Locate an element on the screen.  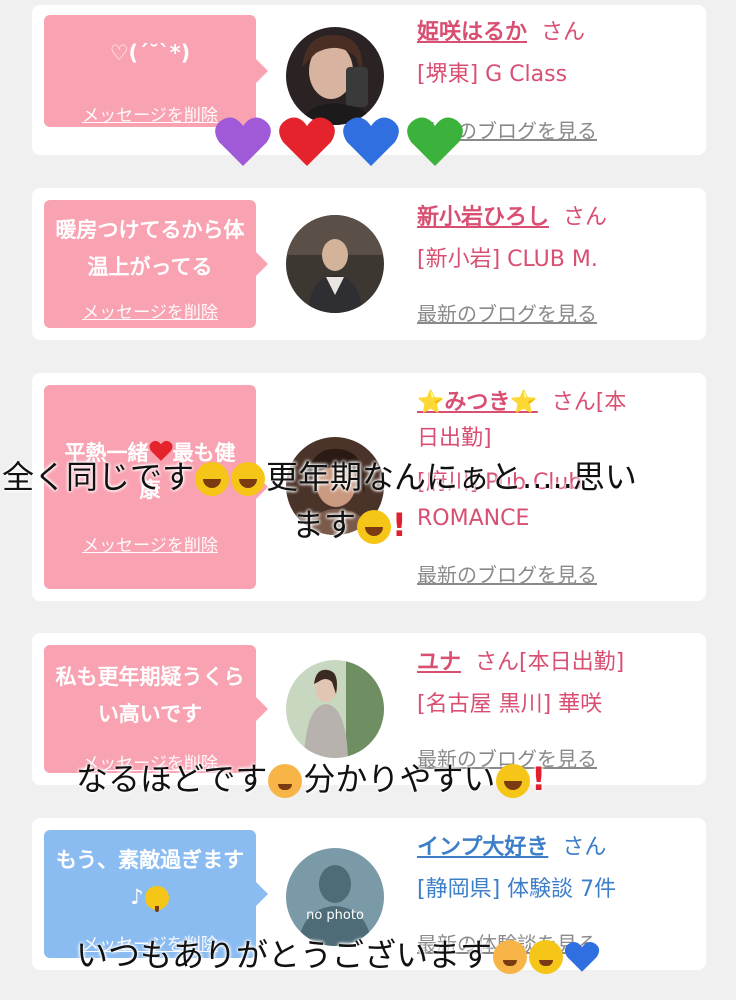
message-text: ♡(´˘`*) is located at coordinates (150, 53).